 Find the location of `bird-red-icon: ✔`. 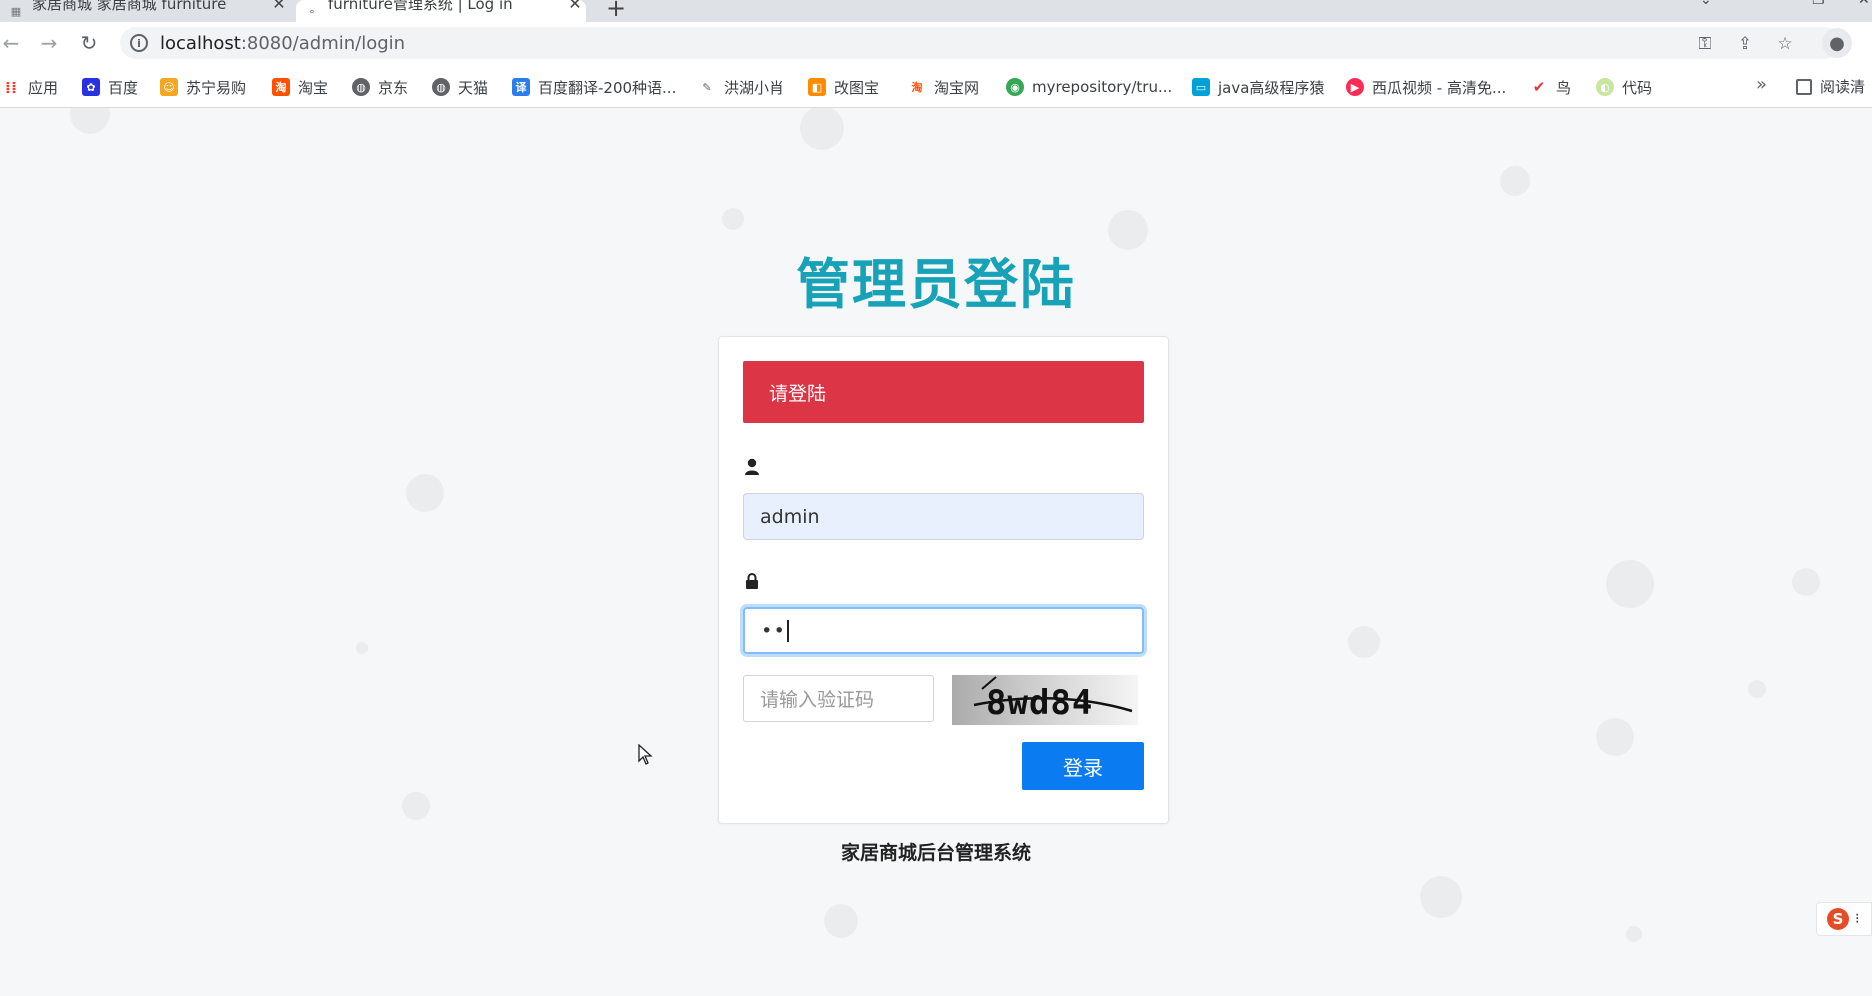

bird-red-icon: ✔ is located at coordinates (1539, 87).